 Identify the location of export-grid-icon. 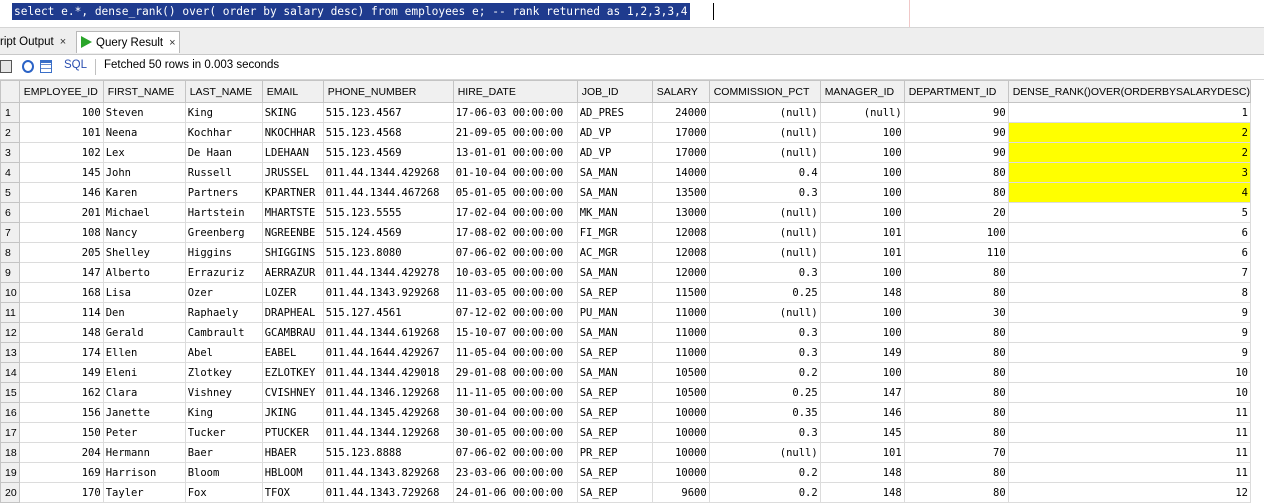
(46, 66).